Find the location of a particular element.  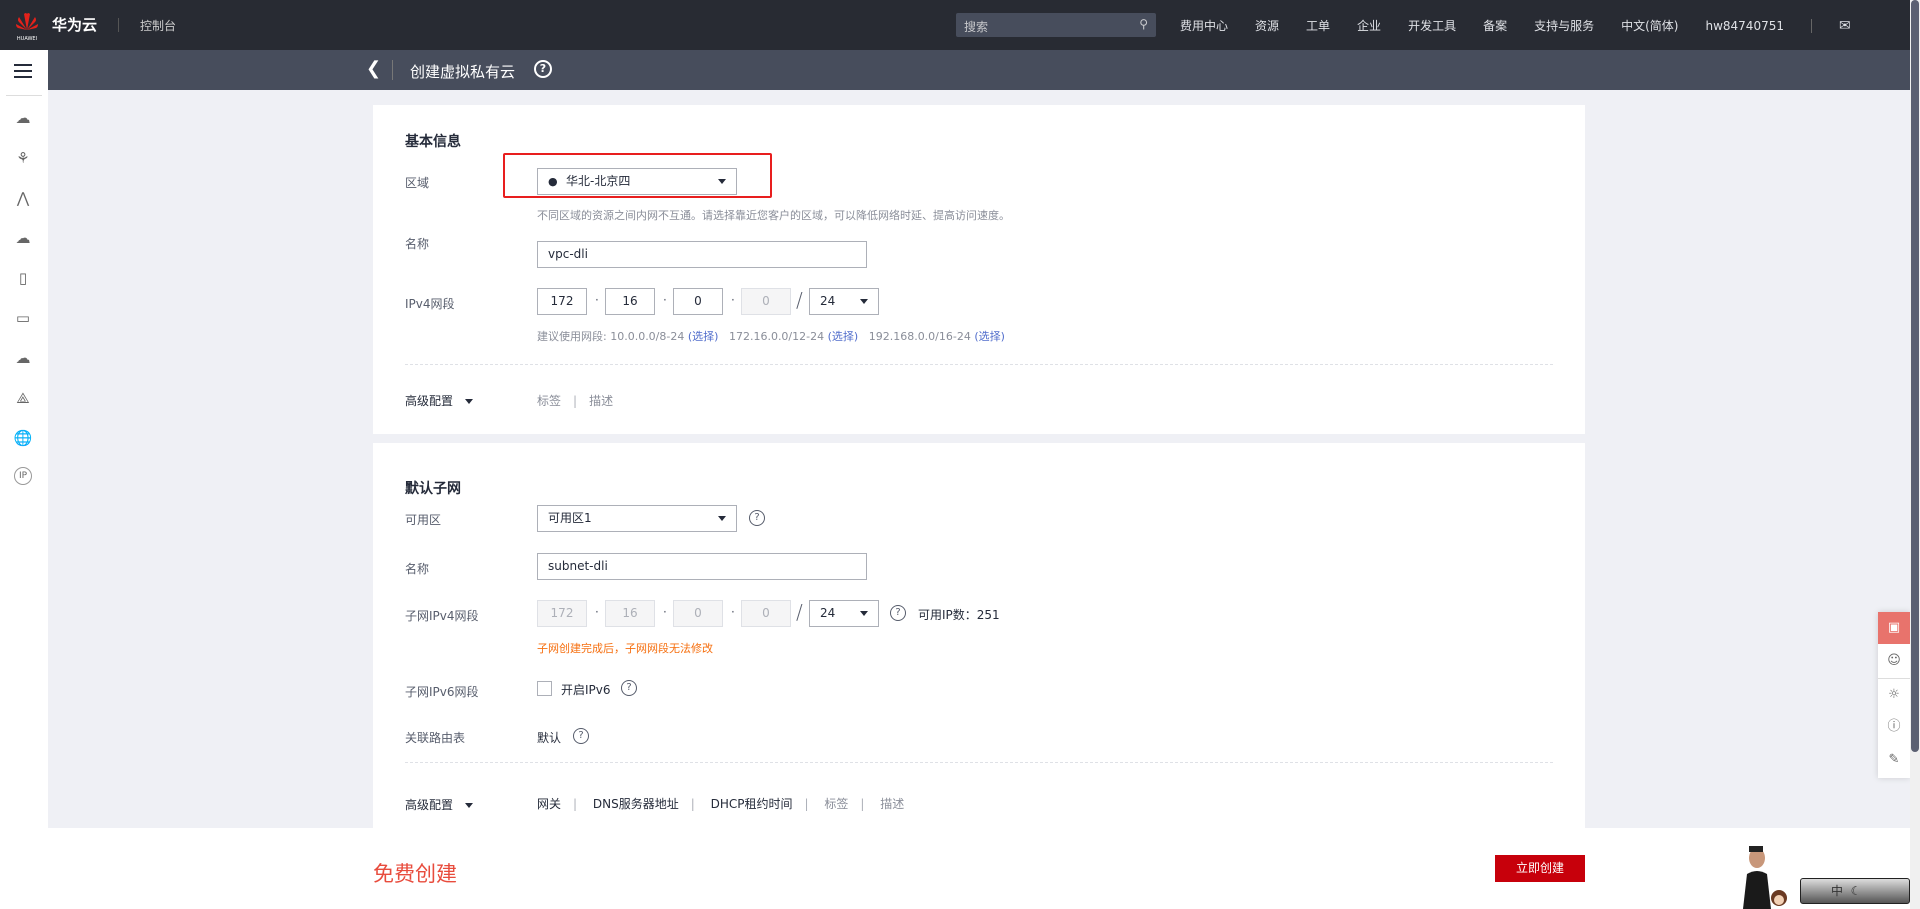

suggest-cidr: 10.0.0.0/8-24 is located at coordinates (647, 336).